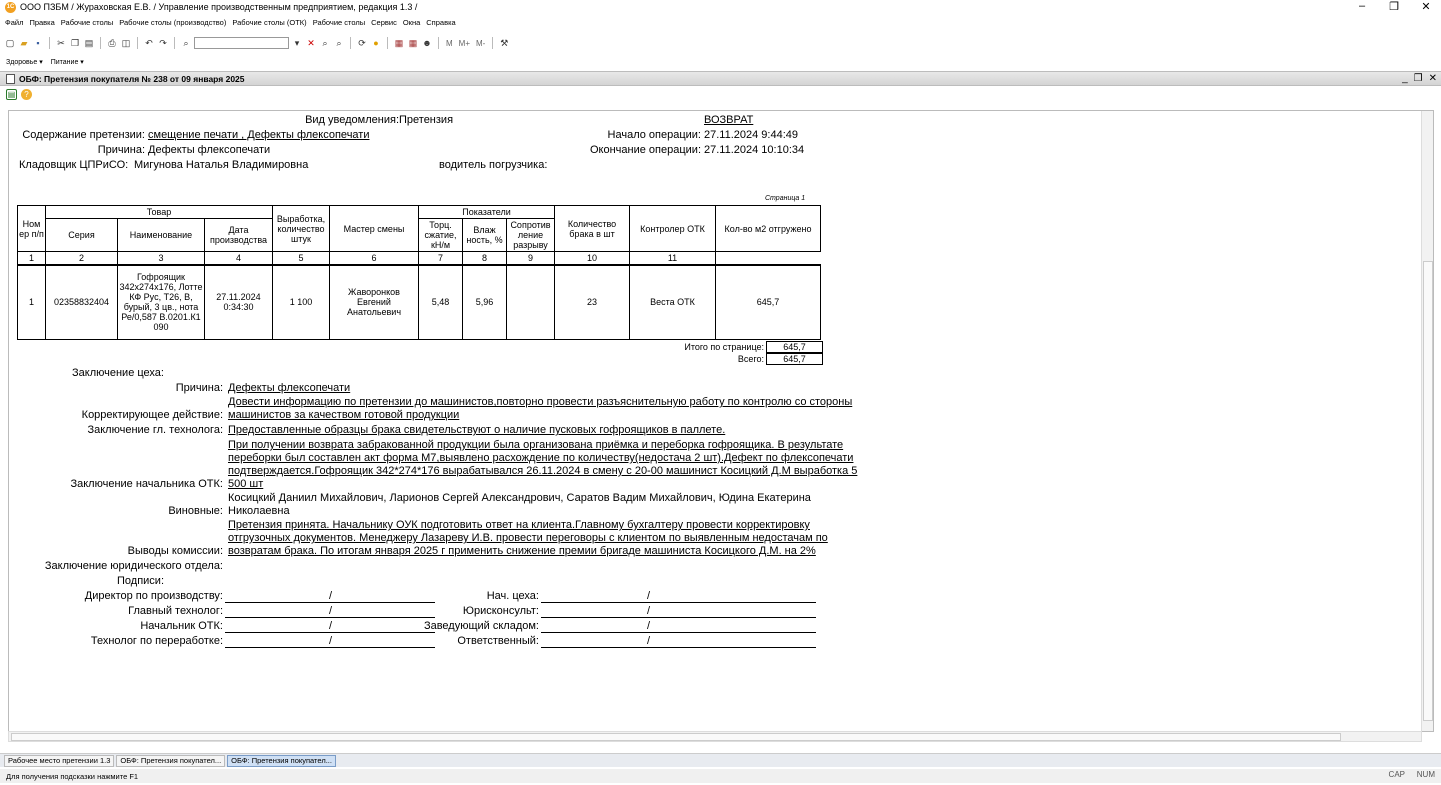 The width and height of the screenshot is (1441, 785). Describe the element at coordinates (269, 22) in the screenshot. I see `menu-desktops-otk: Рабочие столы (ОТК)` at that location.